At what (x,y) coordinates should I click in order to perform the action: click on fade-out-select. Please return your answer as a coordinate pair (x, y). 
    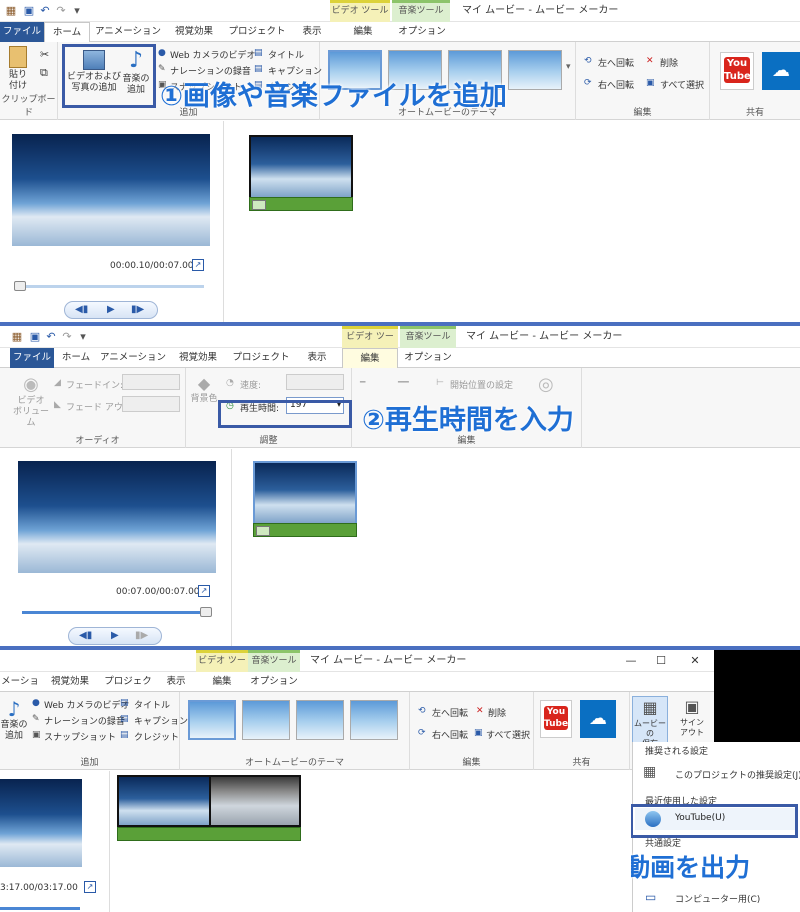
    Looking at the image, I should click on (151, 404).